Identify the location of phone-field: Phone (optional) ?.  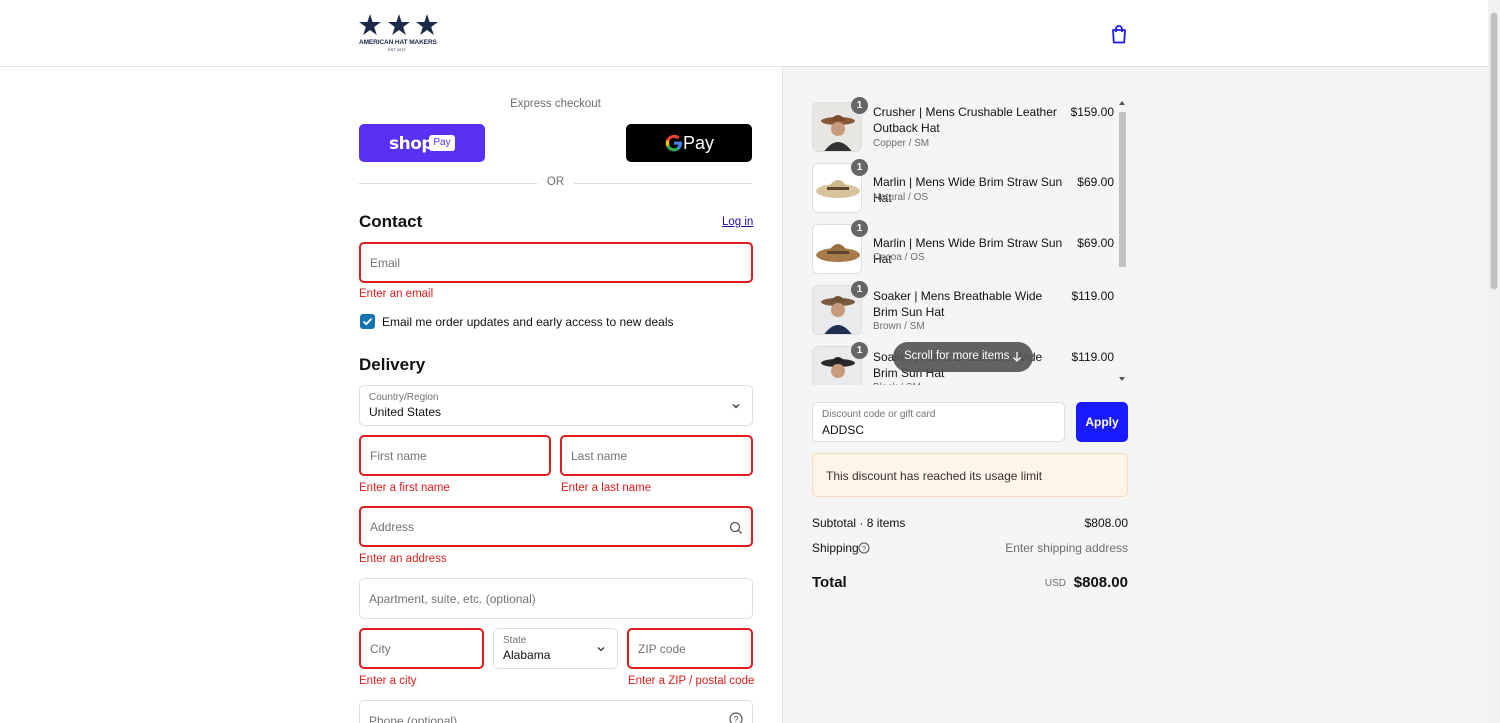
(556, 711).